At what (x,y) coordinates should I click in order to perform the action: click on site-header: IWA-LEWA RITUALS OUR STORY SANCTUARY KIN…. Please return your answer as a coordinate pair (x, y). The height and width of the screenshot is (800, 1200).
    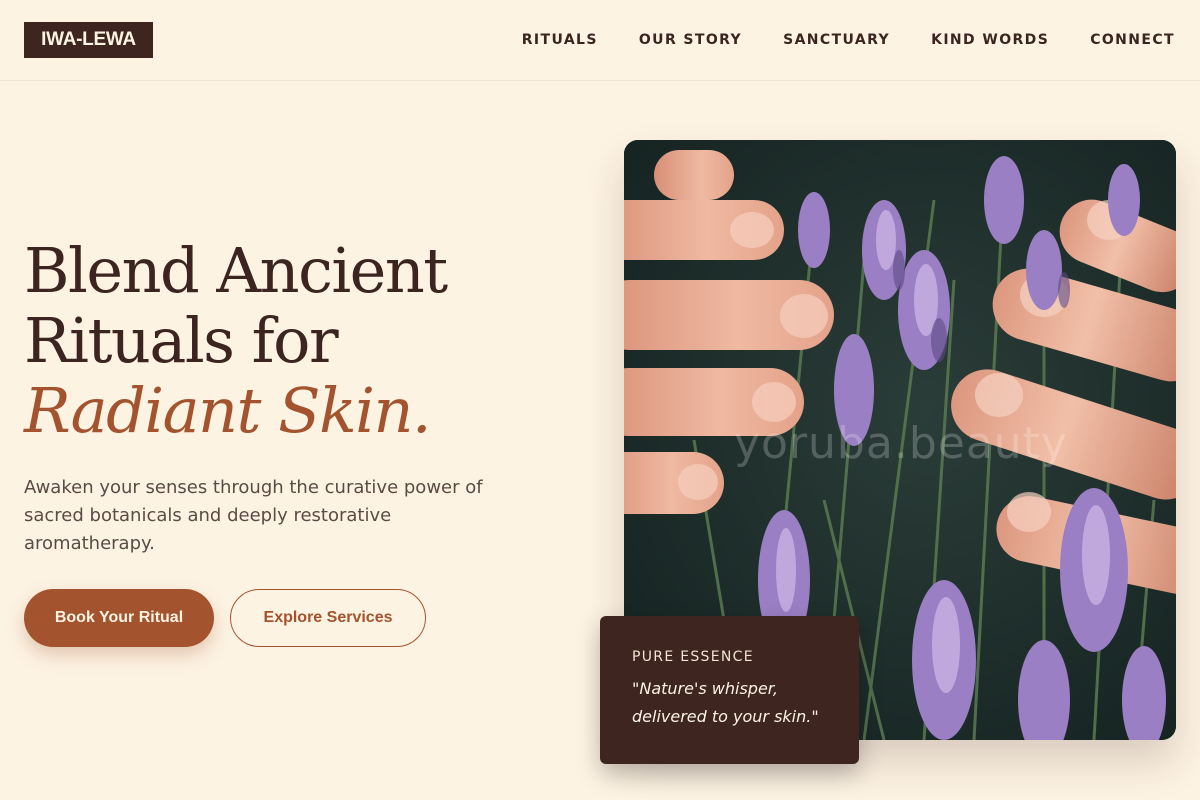
    Looking at the image, I should click on (600, 40).